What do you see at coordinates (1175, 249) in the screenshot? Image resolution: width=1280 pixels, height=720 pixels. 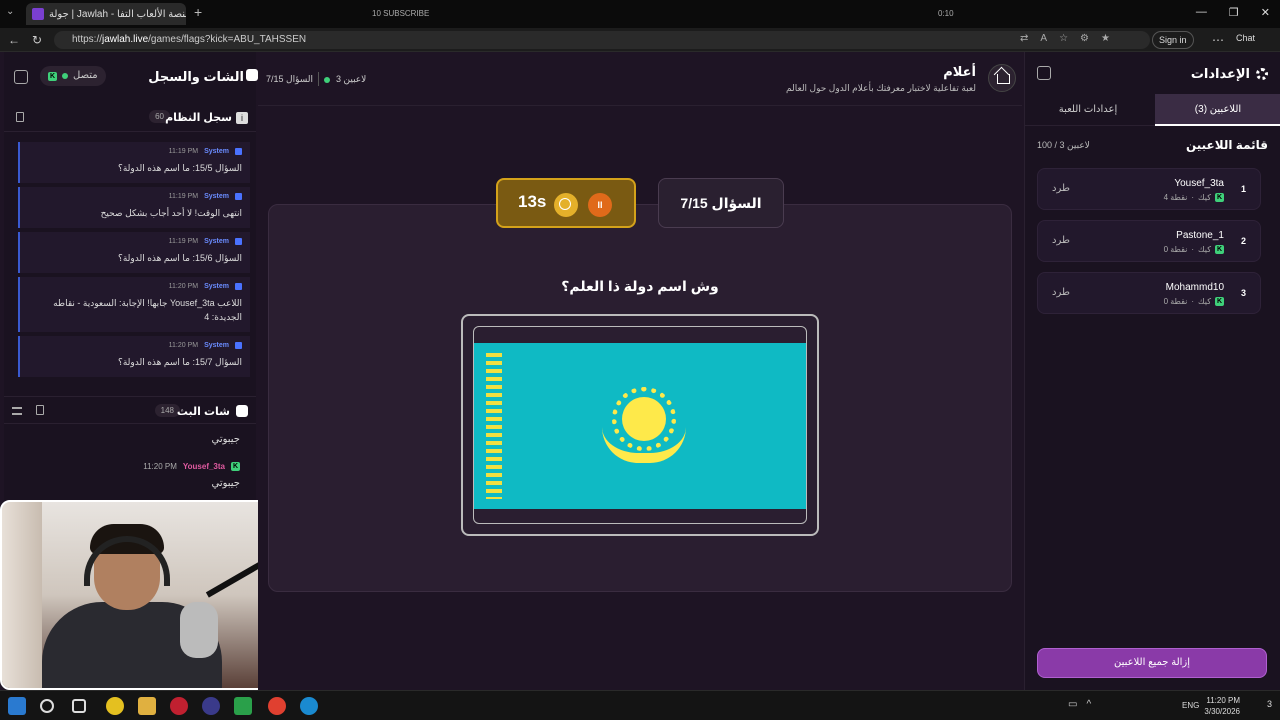 I see `player-points: 0 نقطة` at bounding box center [1175, 249].